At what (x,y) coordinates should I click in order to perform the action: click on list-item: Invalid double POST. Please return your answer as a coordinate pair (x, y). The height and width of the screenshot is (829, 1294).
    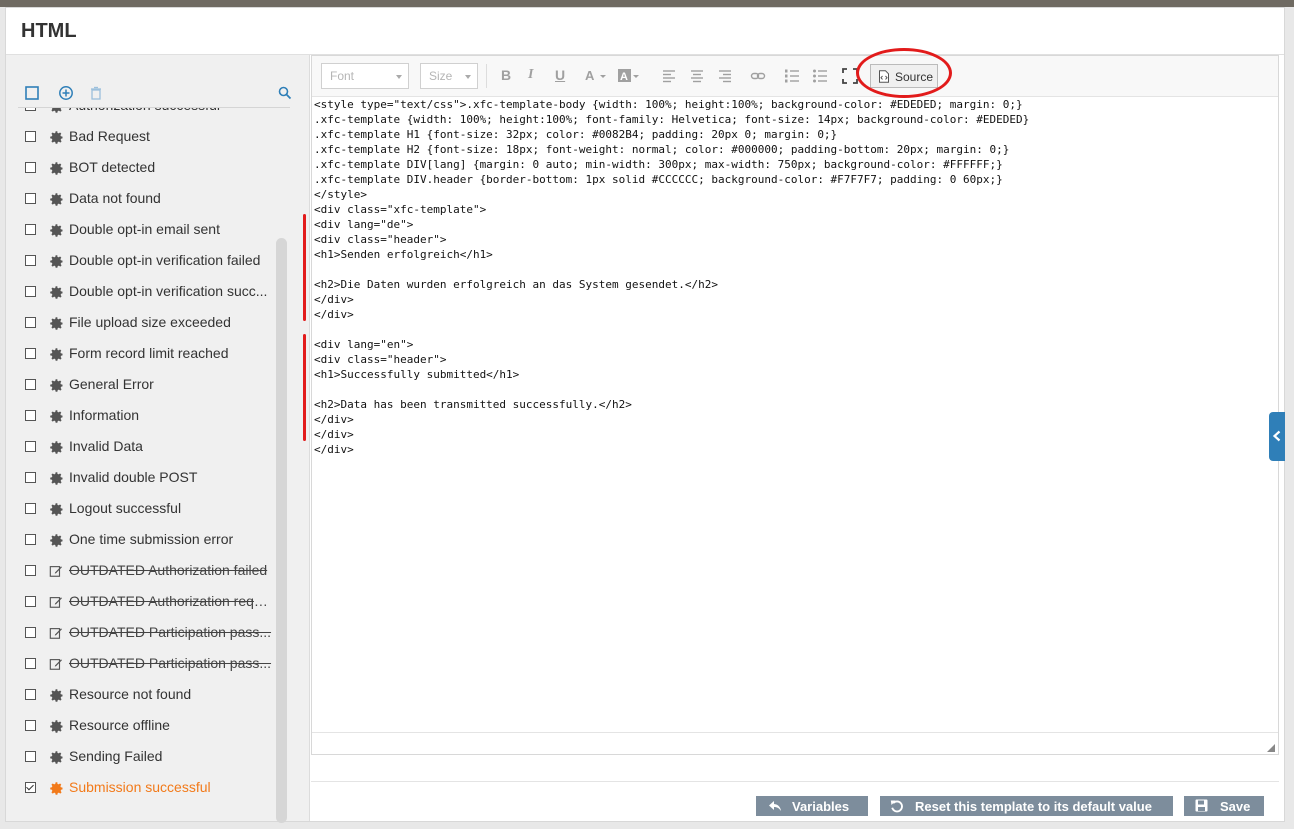
    Looking at the image, I should click on (146, 481).